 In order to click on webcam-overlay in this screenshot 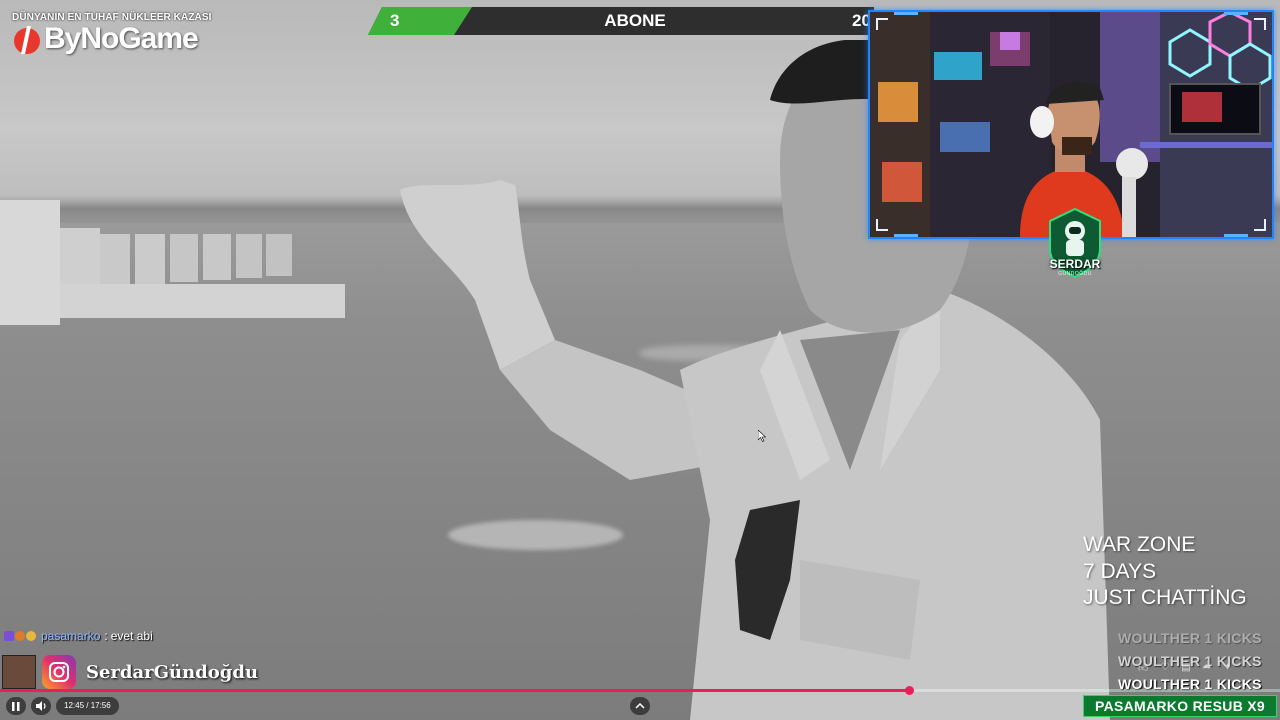, I will do `click(1071, 124)`.